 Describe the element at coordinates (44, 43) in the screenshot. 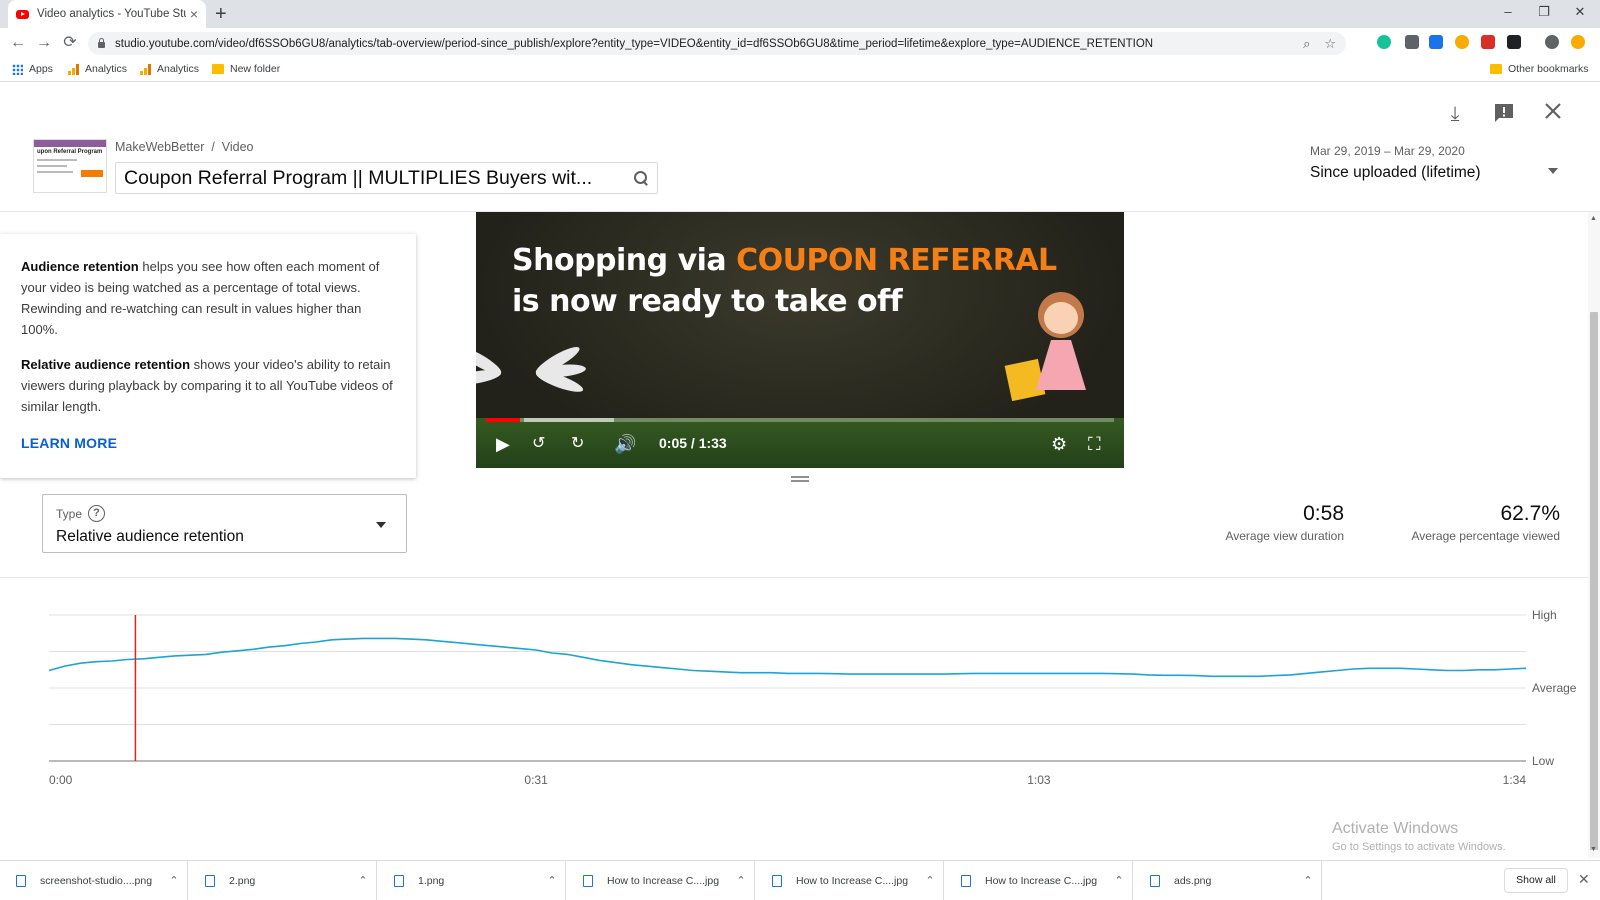

I see `forward-button: →` at that location.